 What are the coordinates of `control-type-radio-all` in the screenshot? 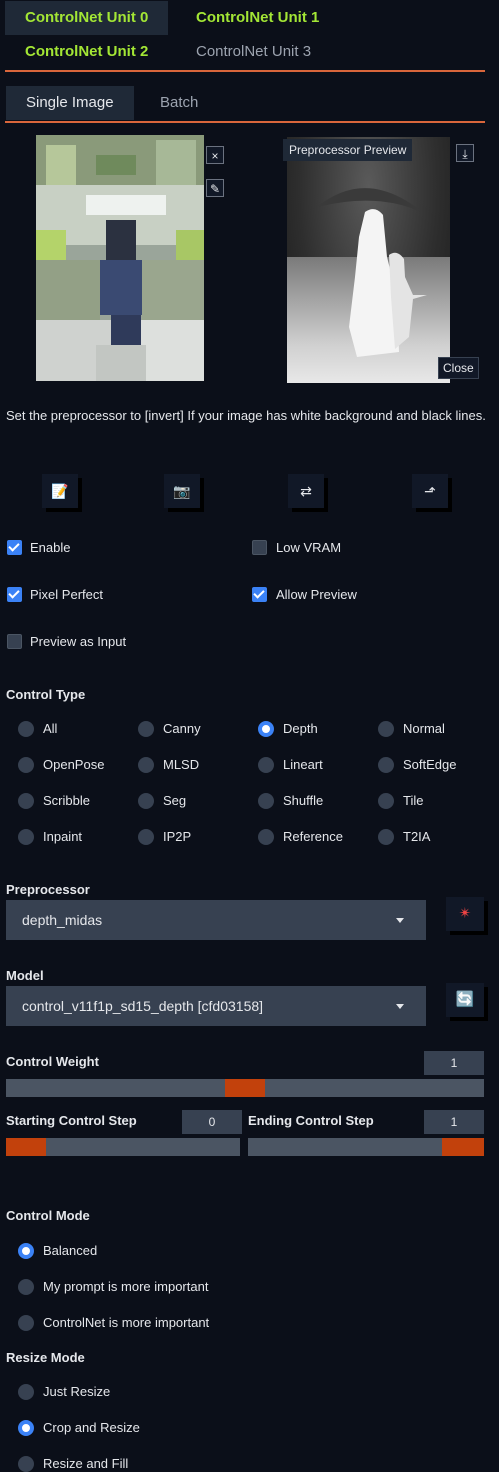 It's located at (26, 729).